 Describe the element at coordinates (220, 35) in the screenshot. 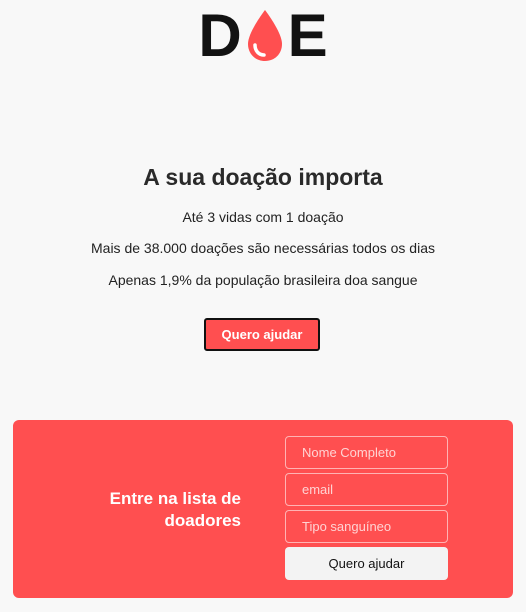

I see `logo-letter-d: D` at that location.